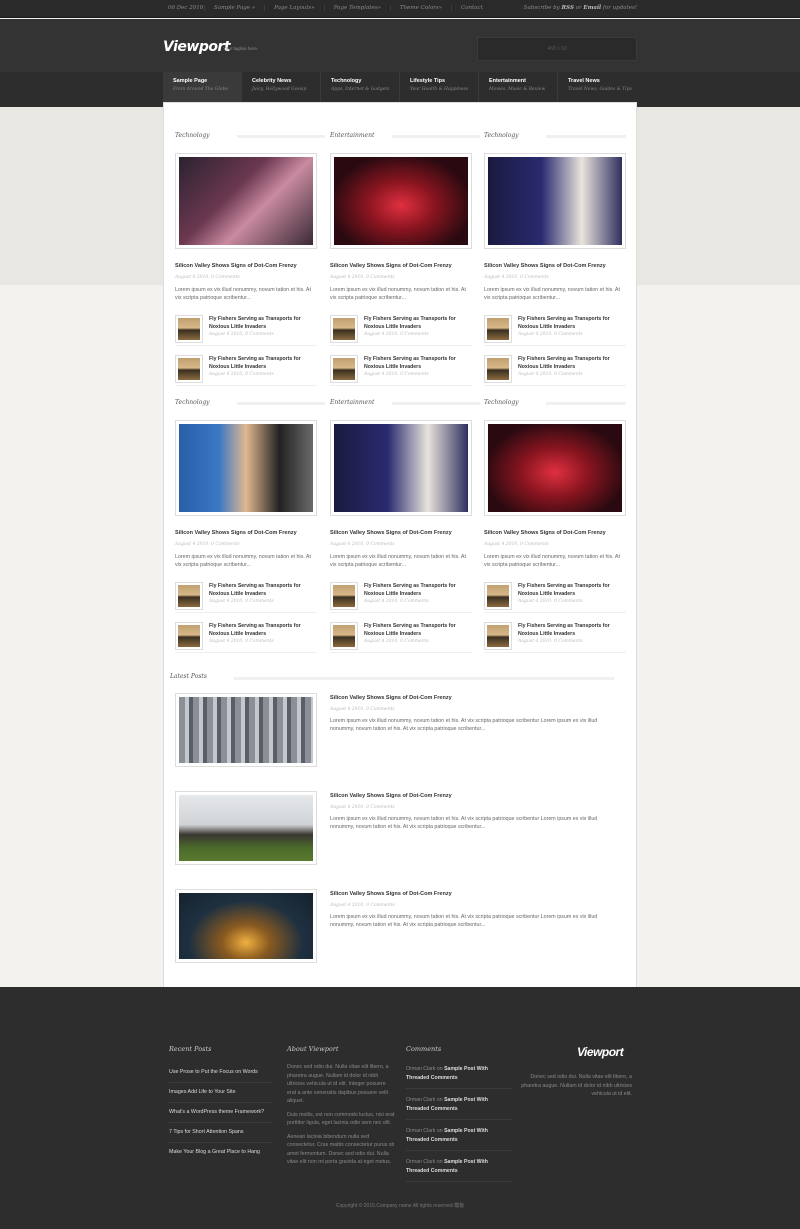 This screenshot has height=1229, width=800. Describe the element at coordinates (356, 8) in the screenshot. I see `topnav-page-templates: Page Templates»` at that location.